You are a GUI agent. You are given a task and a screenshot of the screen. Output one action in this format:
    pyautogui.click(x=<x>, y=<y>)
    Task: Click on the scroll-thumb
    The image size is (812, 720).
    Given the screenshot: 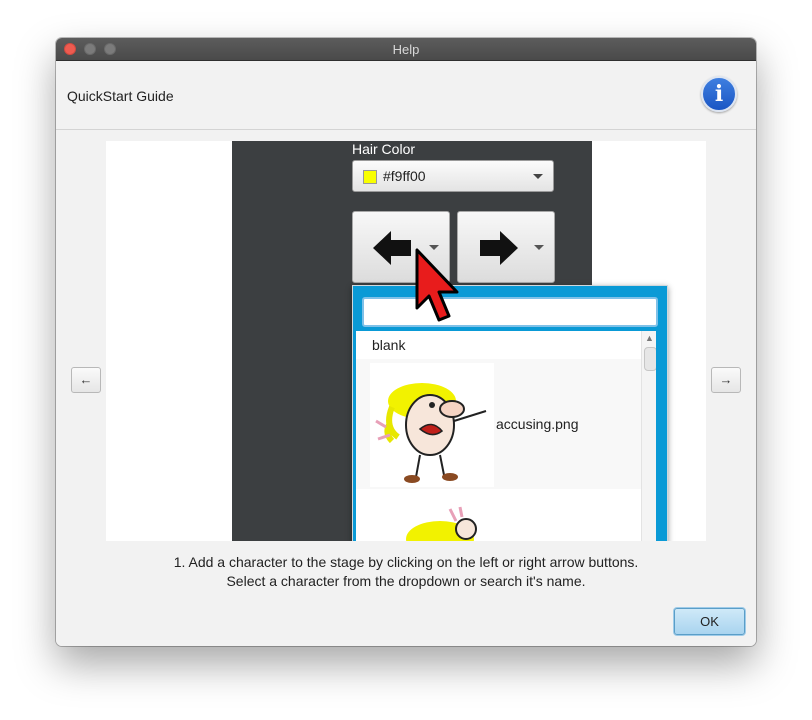 What is the action you would take?
    pyautogui.click(x=650, y=359)
    